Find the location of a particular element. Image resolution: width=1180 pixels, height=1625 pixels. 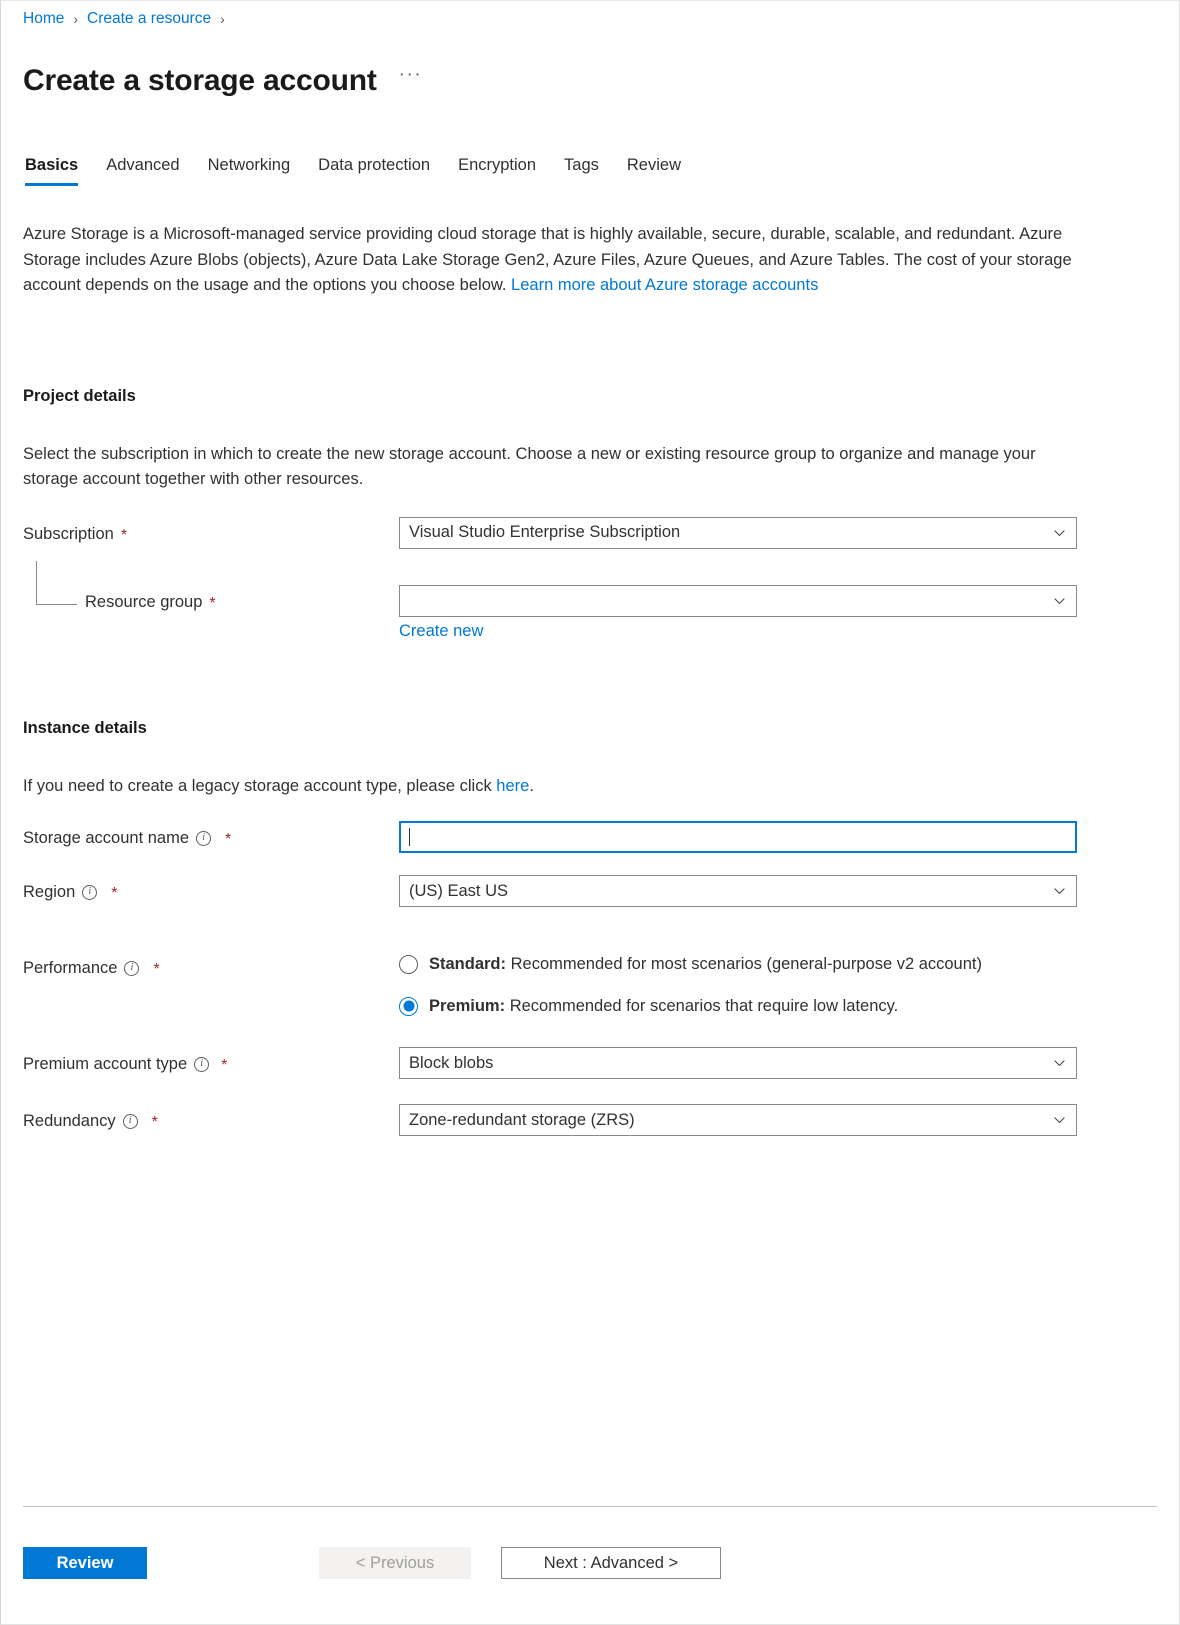

performance-label: Performance is located at coordinates (70, 968).